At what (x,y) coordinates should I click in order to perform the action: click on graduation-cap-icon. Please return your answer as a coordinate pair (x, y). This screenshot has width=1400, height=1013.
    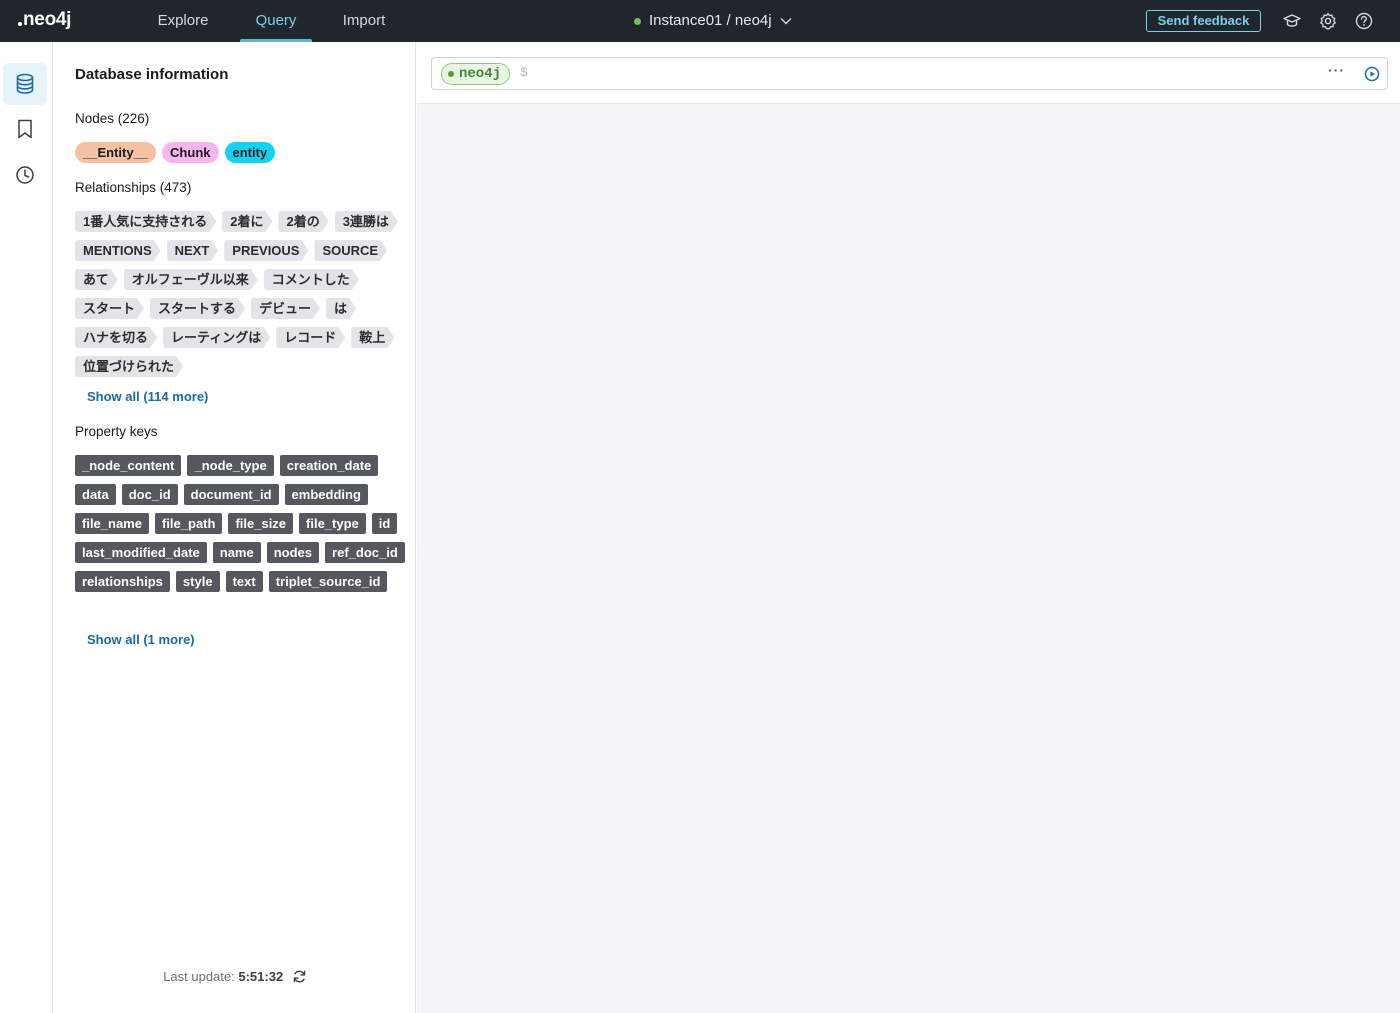
    Looking at the image, I should click on (1292, 21).